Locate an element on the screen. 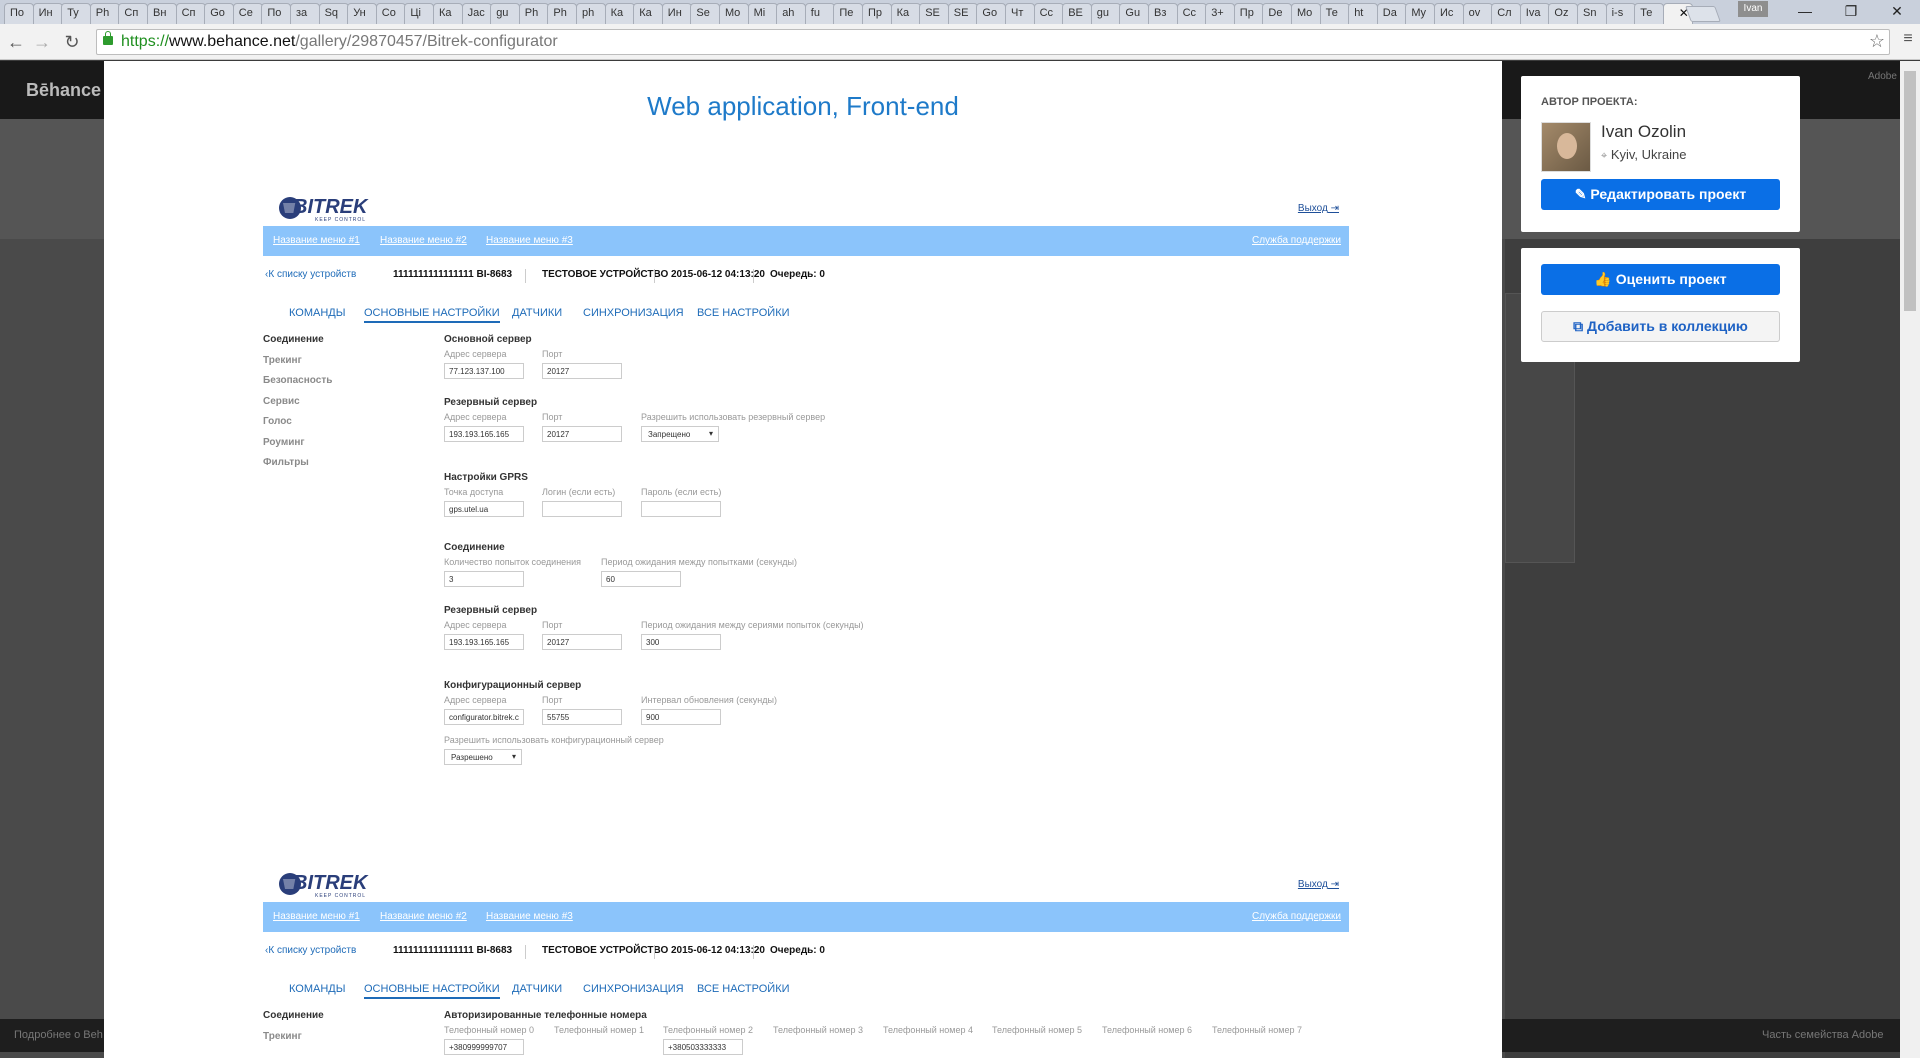 The width and height of the screenshot is (1920, 1058). back-arrow-icon: ← is located at coordinates (16, 42).